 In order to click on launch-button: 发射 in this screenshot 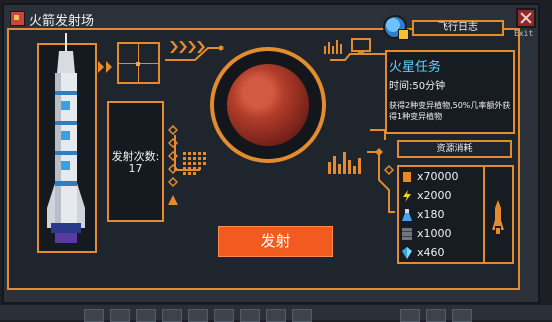, I will do `click(275, 241)`.